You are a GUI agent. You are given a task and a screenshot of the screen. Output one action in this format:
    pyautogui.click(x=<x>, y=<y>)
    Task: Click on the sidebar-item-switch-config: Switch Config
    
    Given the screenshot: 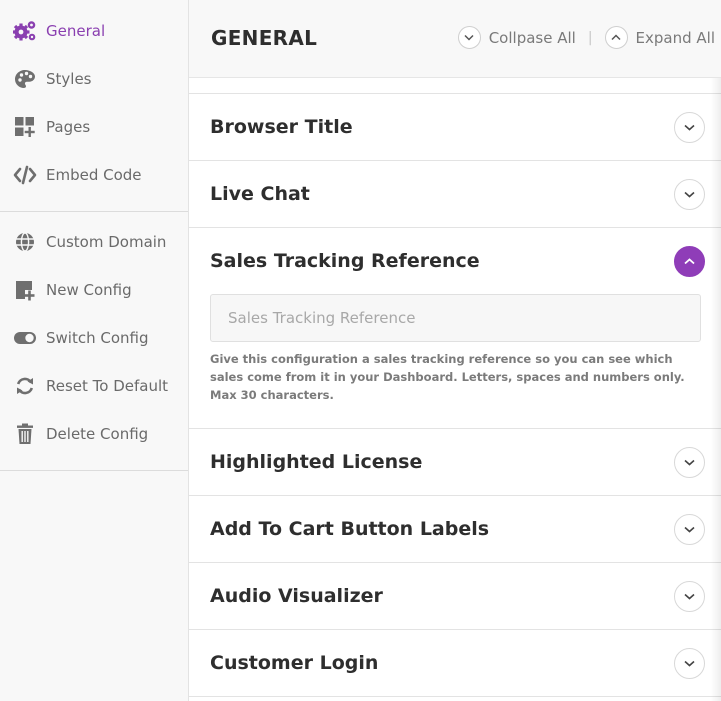 What is the action you would take?
    pyautogui.click(x=94, y=338)
    